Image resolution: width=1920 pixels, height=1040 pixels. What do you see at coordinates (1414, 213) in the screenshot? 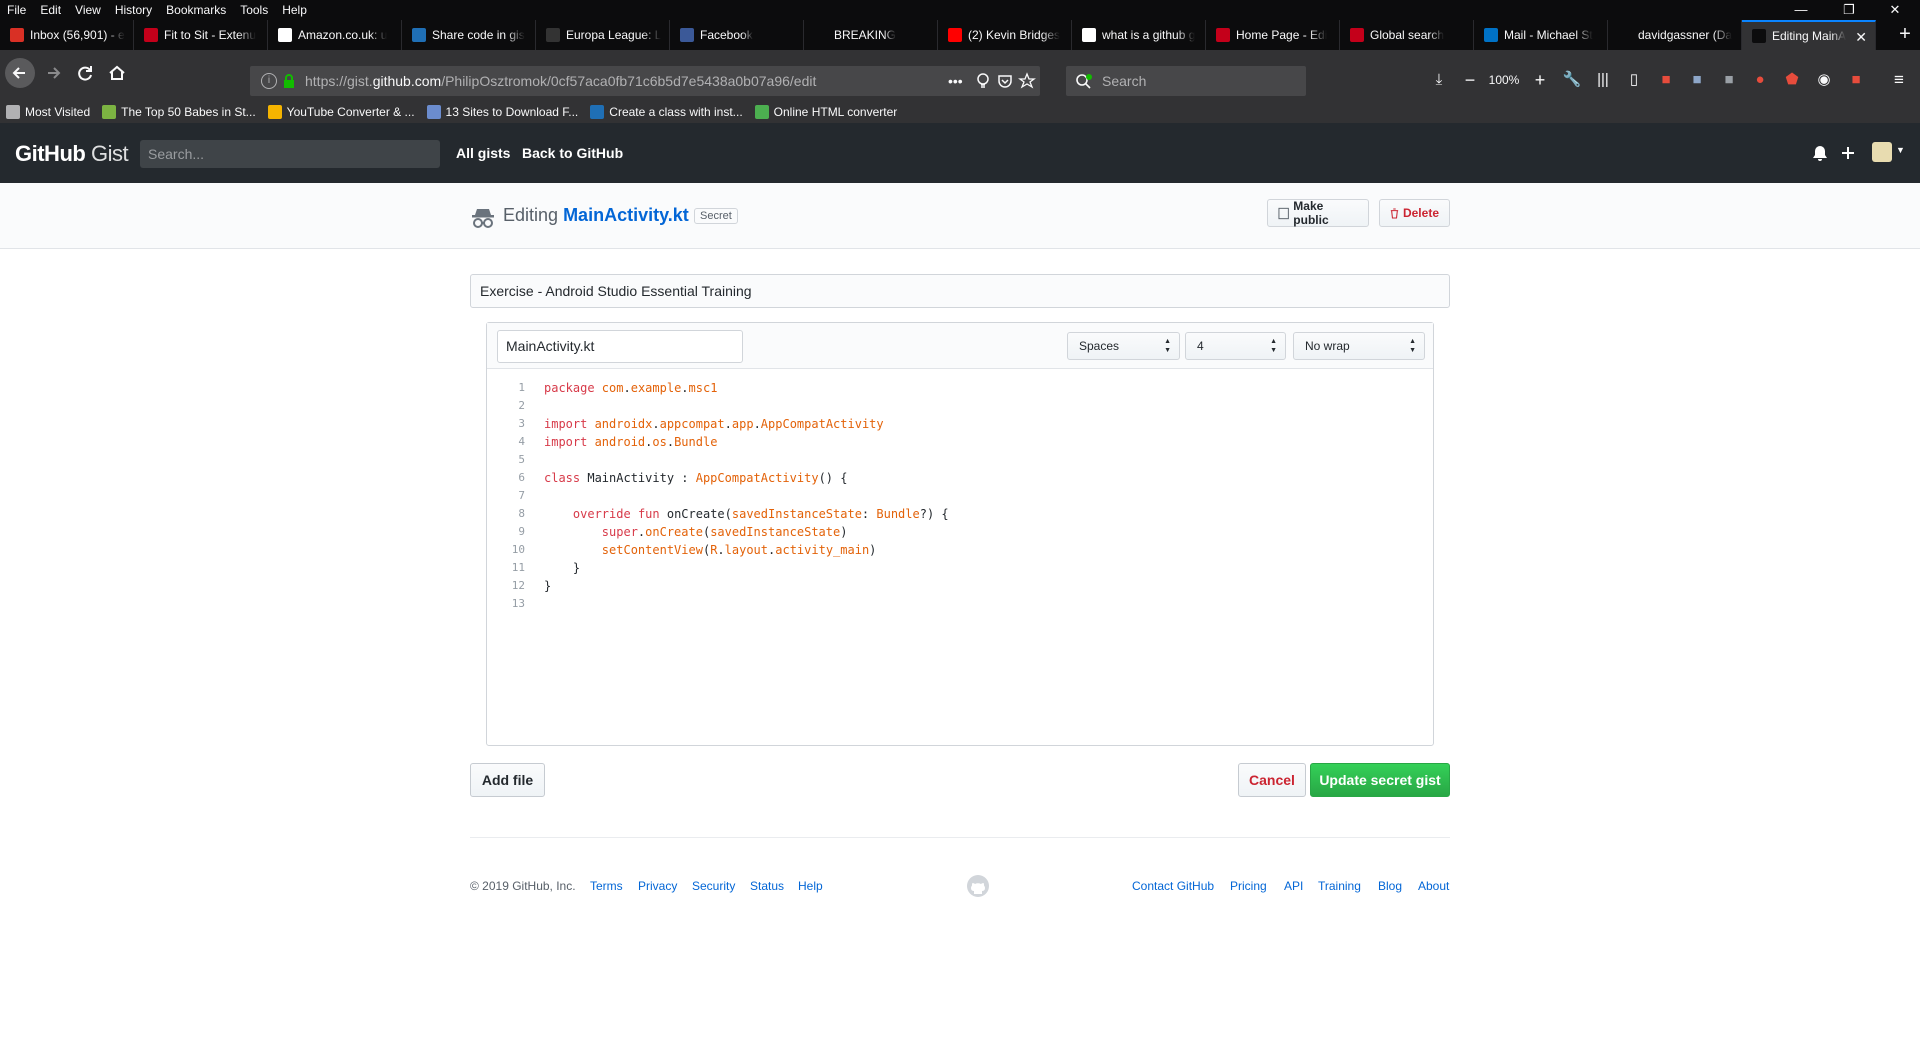
I see `delete-button: Delete` at bounding box center [1414, 213].